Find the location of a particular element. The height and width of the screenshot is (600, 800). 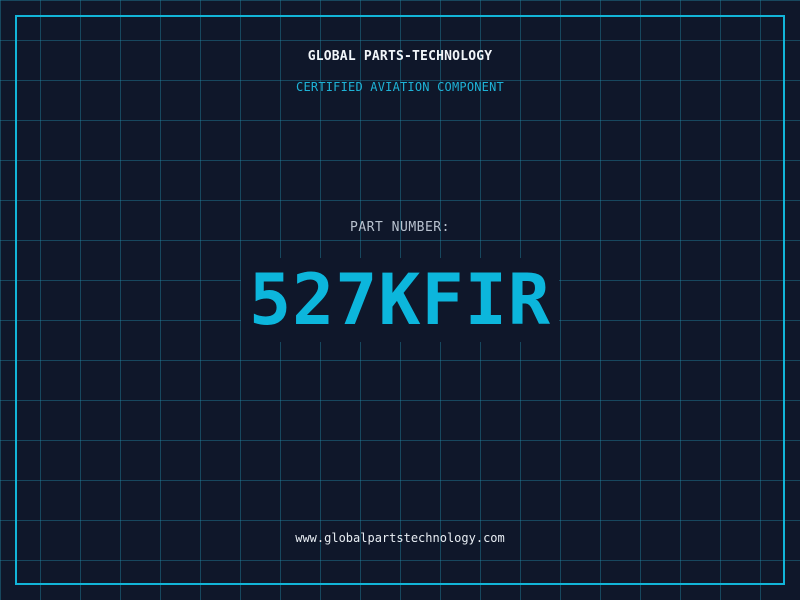

company-name: GLOBAL PARTS-TECHNOLOGY is located at coordinates (400, 56).